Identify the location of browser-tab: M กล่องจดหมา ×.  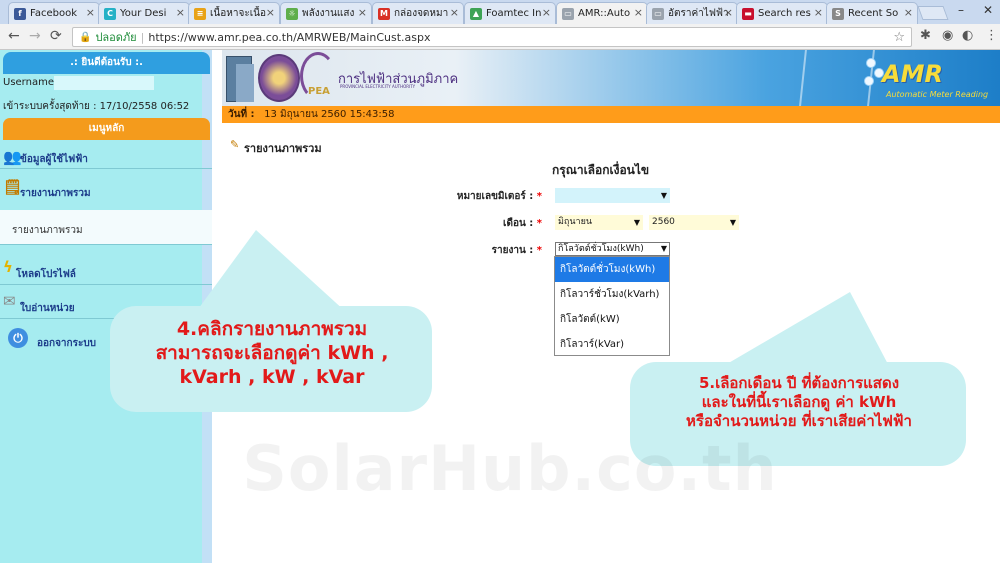
(418, 13).